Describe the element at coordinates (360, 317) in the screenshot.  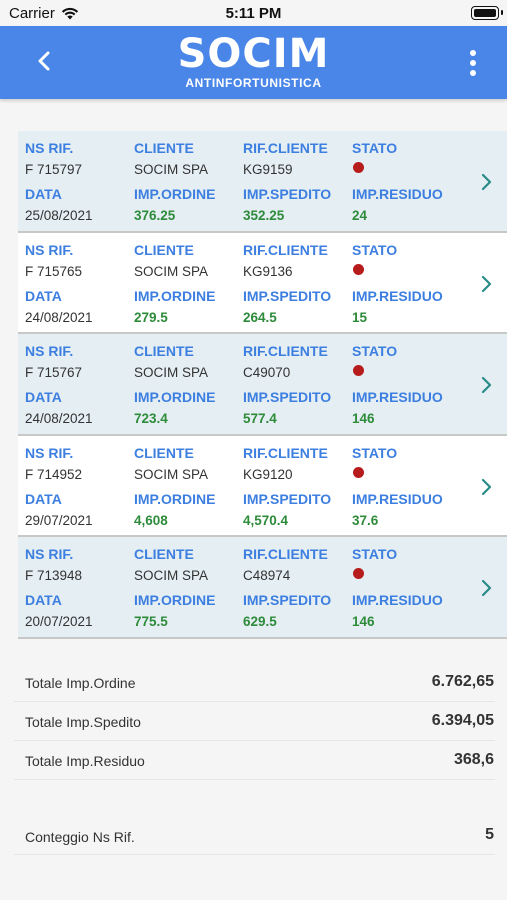
I see `imp-residuo-value: 15` at that location.